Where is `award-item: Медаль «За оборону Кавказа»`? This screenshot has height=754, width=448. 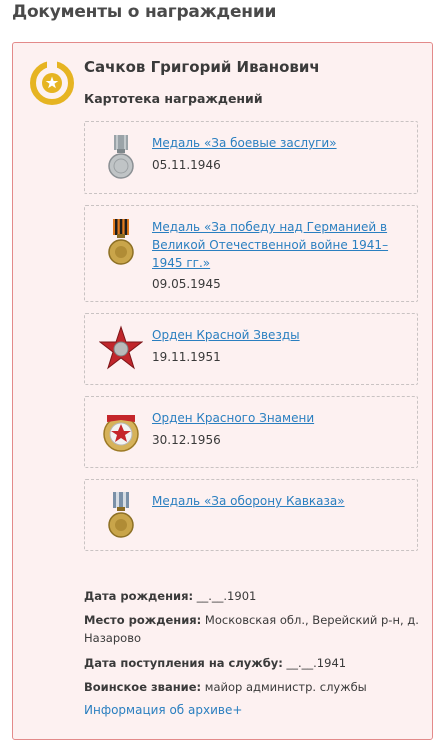 award-item: Медаль «За оборону Кавказа» is located at coordinates (251, 515).